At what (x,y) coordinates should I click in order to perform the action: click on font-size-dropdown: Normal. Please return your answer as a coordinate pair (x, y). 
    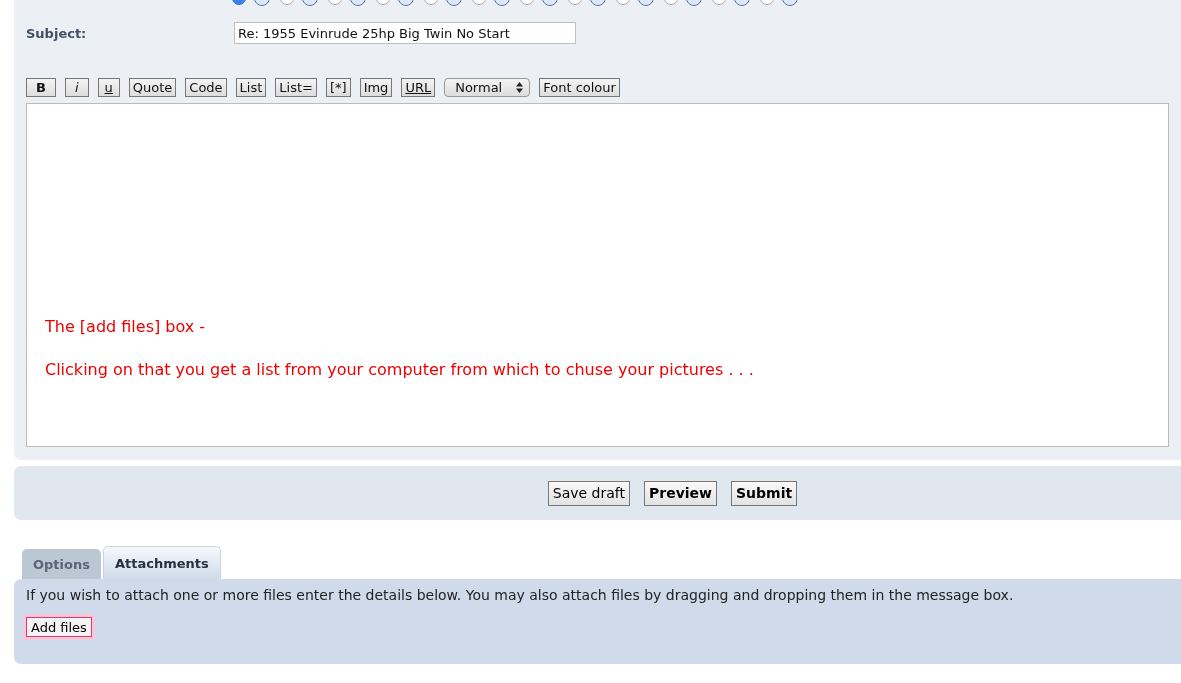
    Looking at the image, I should click on (487, 87).